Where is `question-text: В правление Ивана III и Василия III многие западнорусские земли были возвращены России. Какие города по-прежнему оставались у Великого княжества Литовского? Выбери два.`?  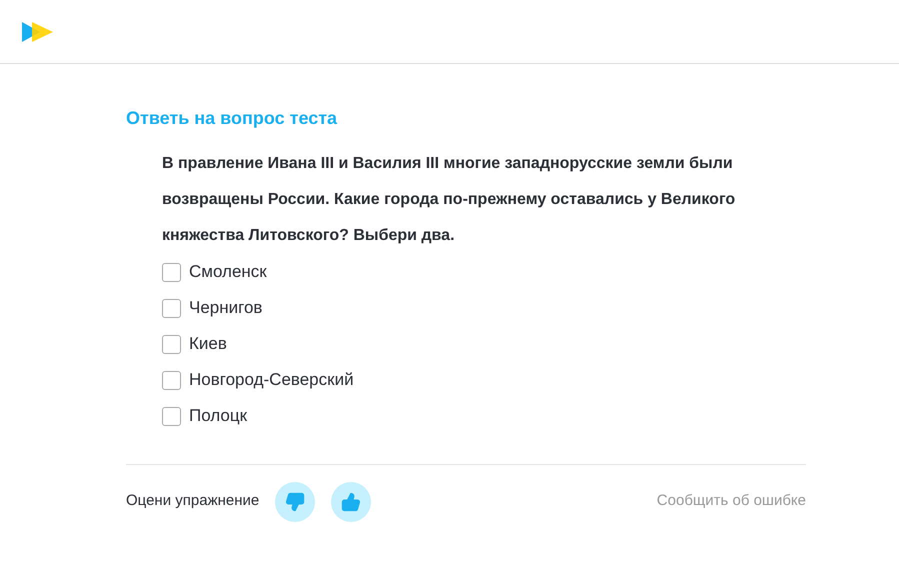 question-text: В правление Ивана III и Василия III многие западнорусские земли были возвращены России. Какие города по-прежнему оставались у Великого княжества Литовского? Выбери два. is located at coordinates (449, 200).